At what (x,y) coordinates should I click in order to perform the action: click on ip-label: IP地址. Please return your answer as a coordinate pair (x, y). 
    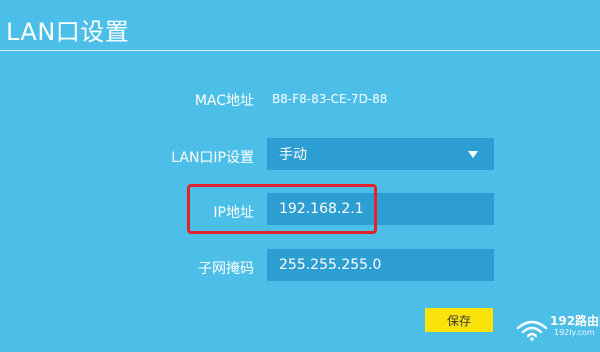
    Looking at the image, I should click on (233, 213).